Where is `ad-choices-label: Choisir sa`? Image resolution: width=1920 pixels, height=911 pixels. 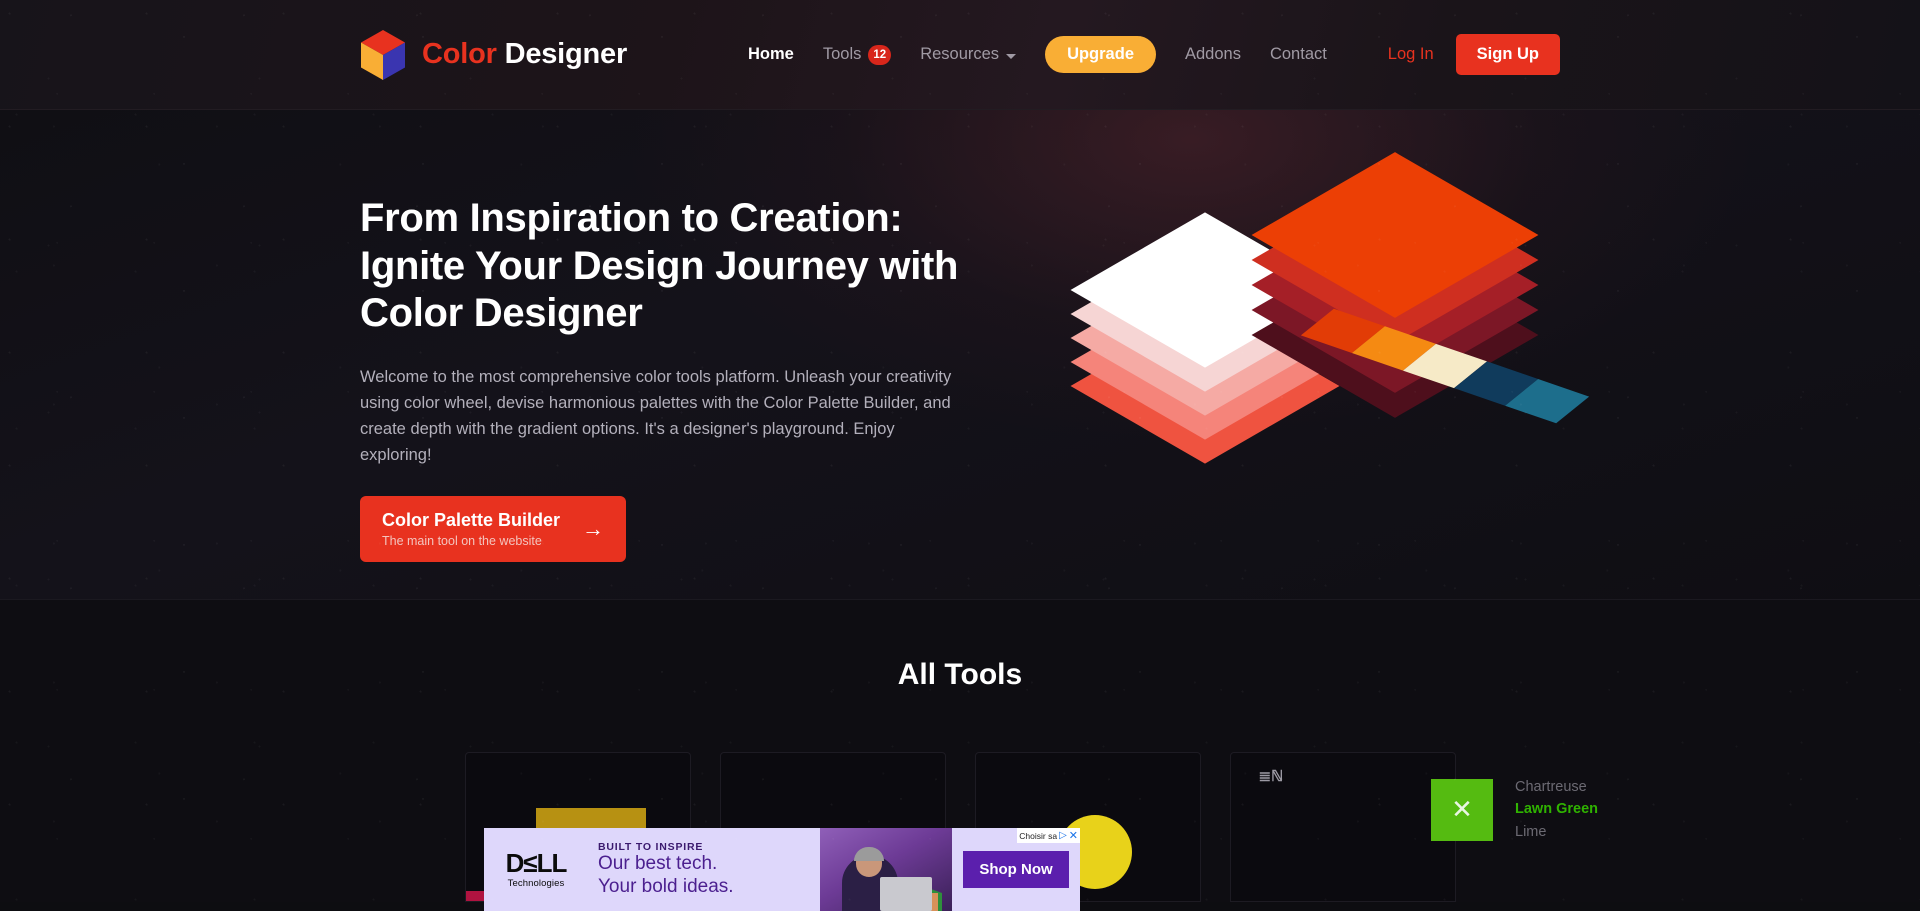
ad-choices-label: Choisir sa is located at coordinates (1038, 835).